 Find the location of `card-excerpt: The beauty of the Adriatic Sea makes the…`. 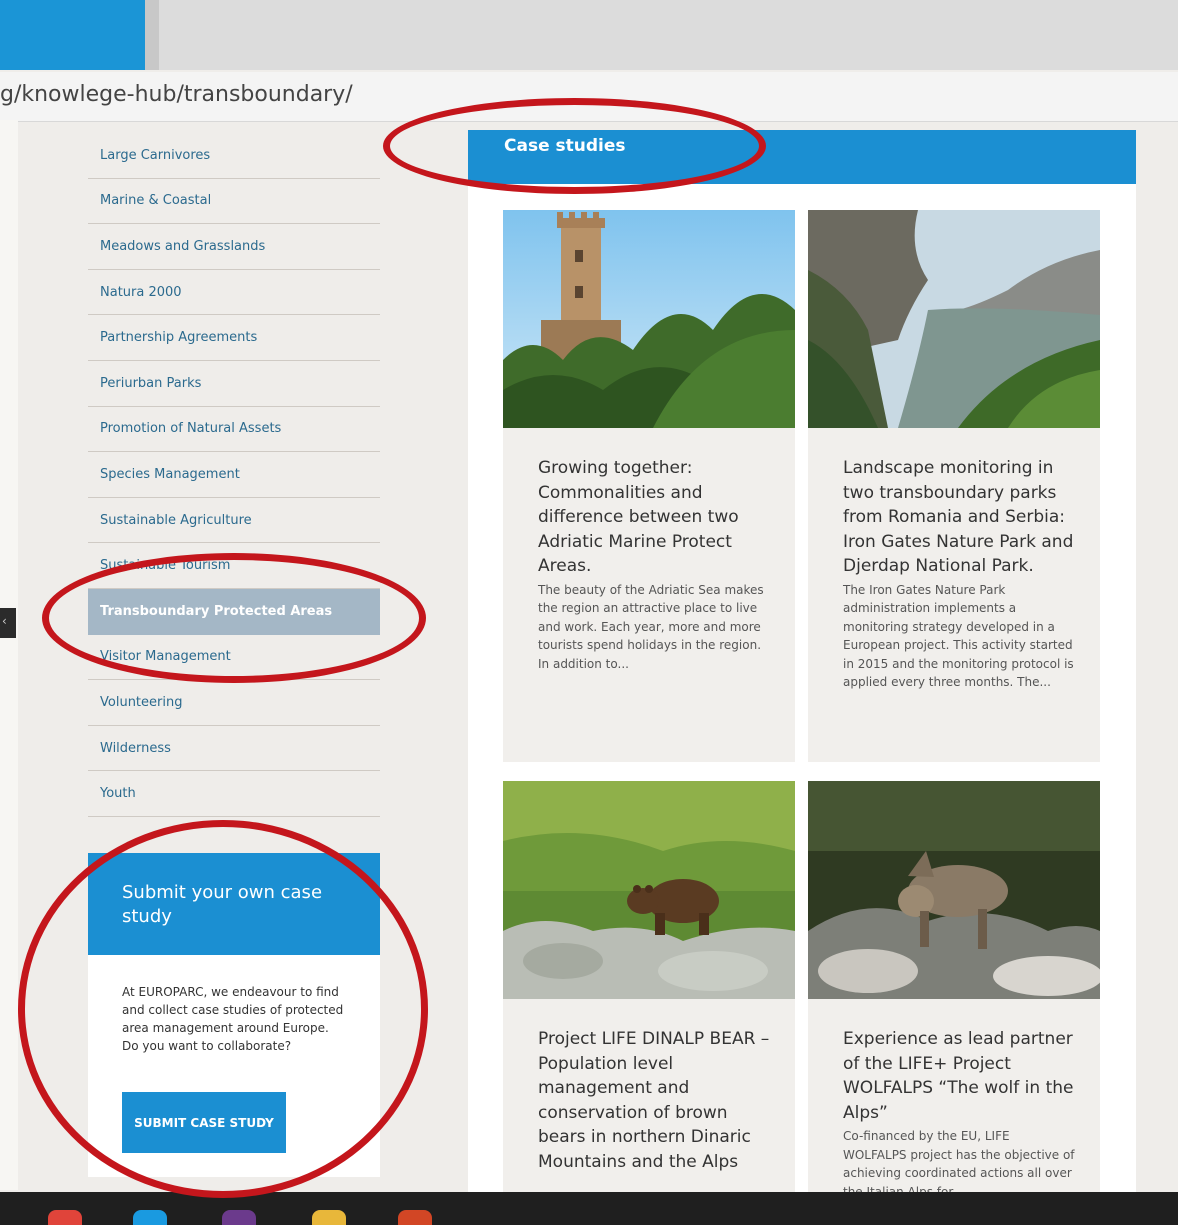

card-excerpt: The beauty of the Adriatic Sea makes the… is located at coordinates (651, 626).